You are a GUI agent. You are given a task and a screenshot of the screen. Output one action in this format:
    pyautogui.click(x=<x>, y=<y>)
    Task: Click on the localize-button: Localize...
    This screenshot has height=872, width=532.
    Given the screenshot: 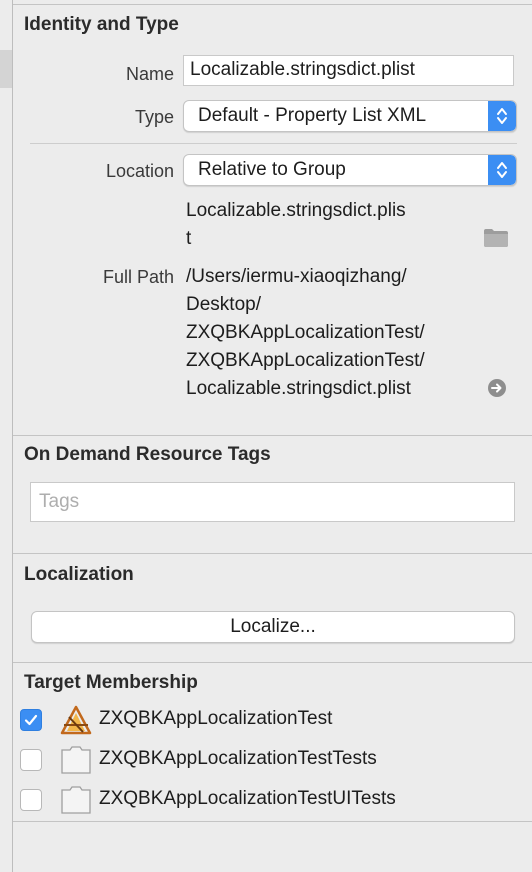 What is the action you would take?
    pyautogui.click(x=273, y=627)
    